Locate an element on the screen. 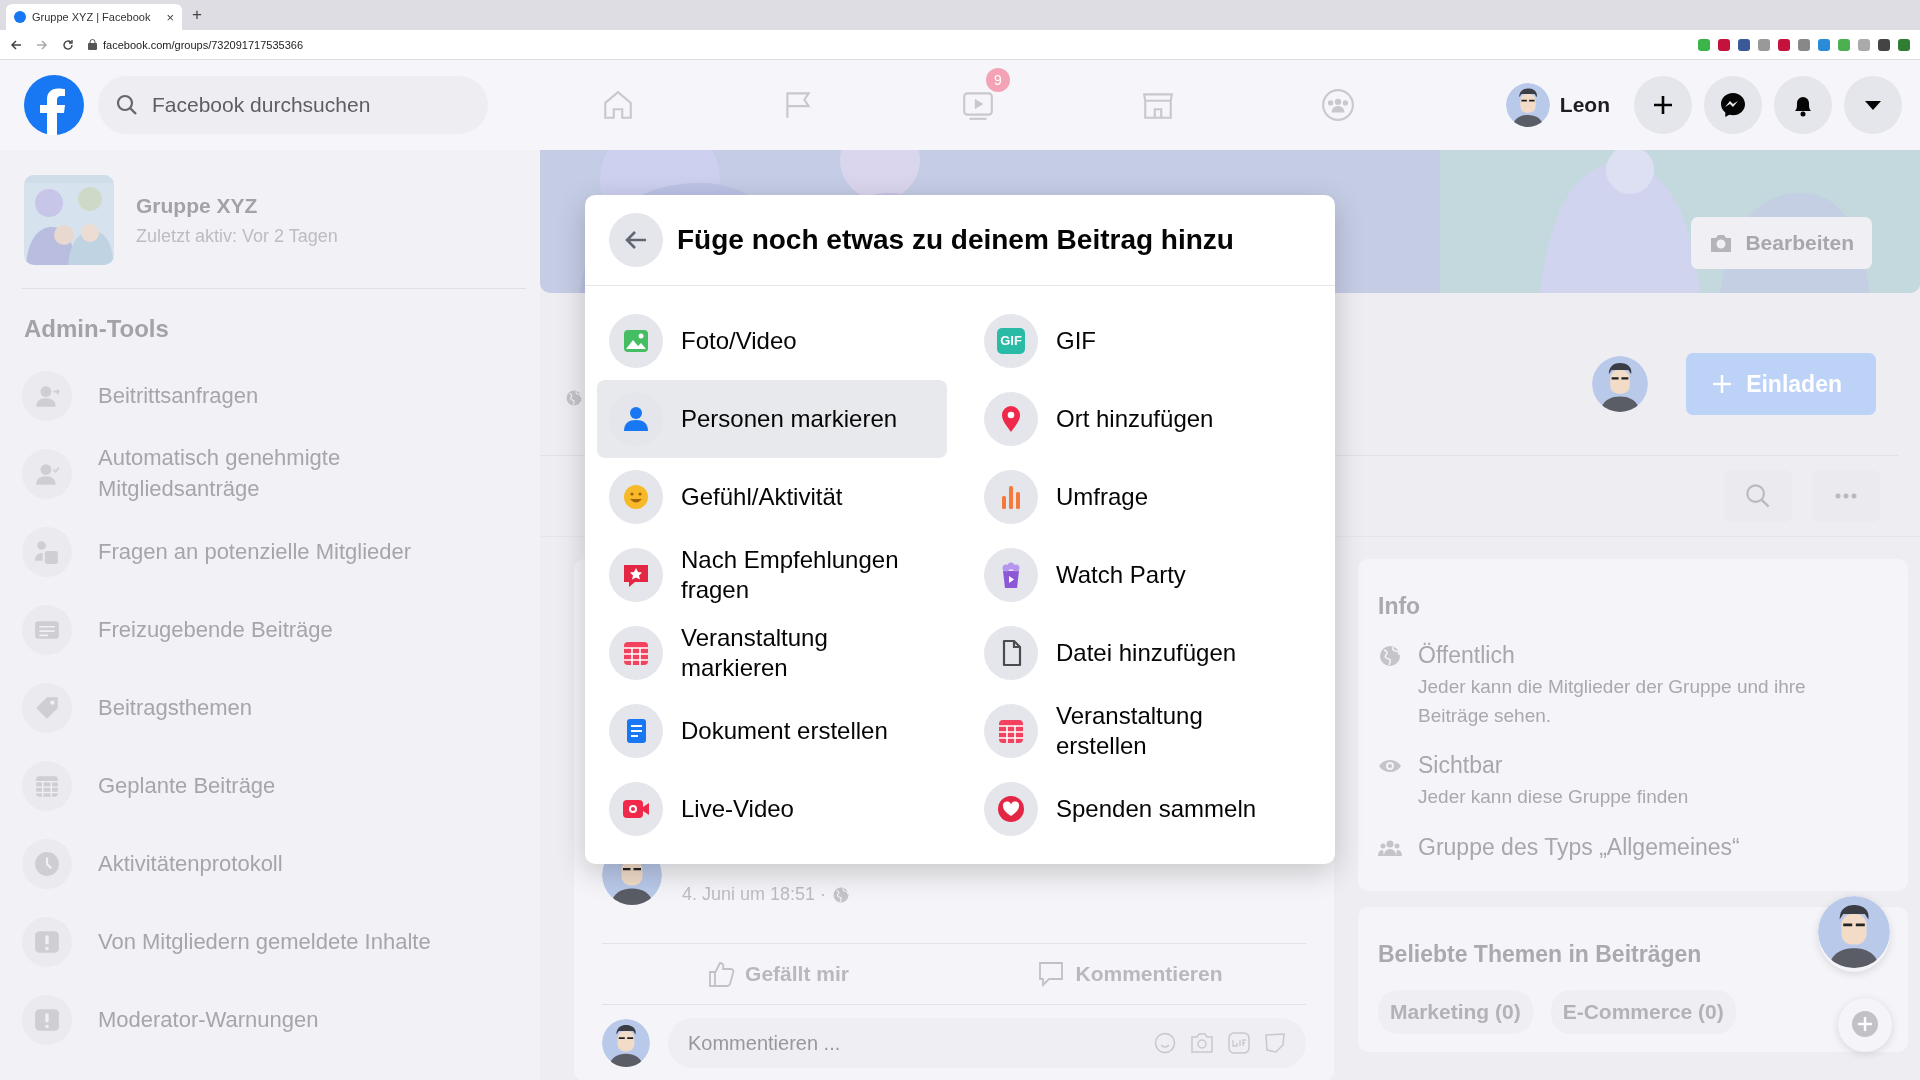 This screenshot has height=1080, width=1920. gif-icon: GIF is located at coordinates (1011, 341).